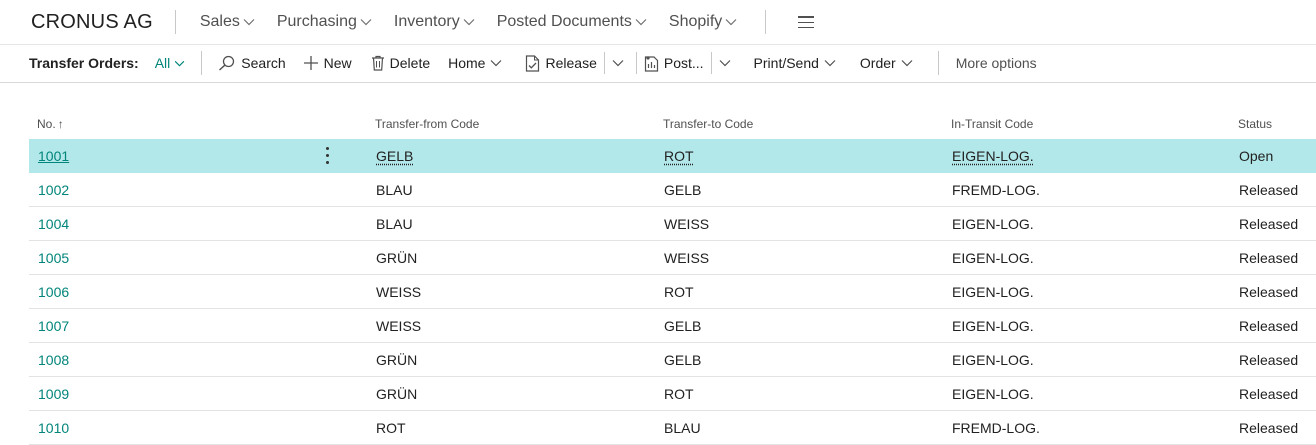 The width and height of the screenshot is (1316, 445). Describe the element at coordinates (46, 123) in the screenshot. I see `column-header-no-label: No.` at that location.